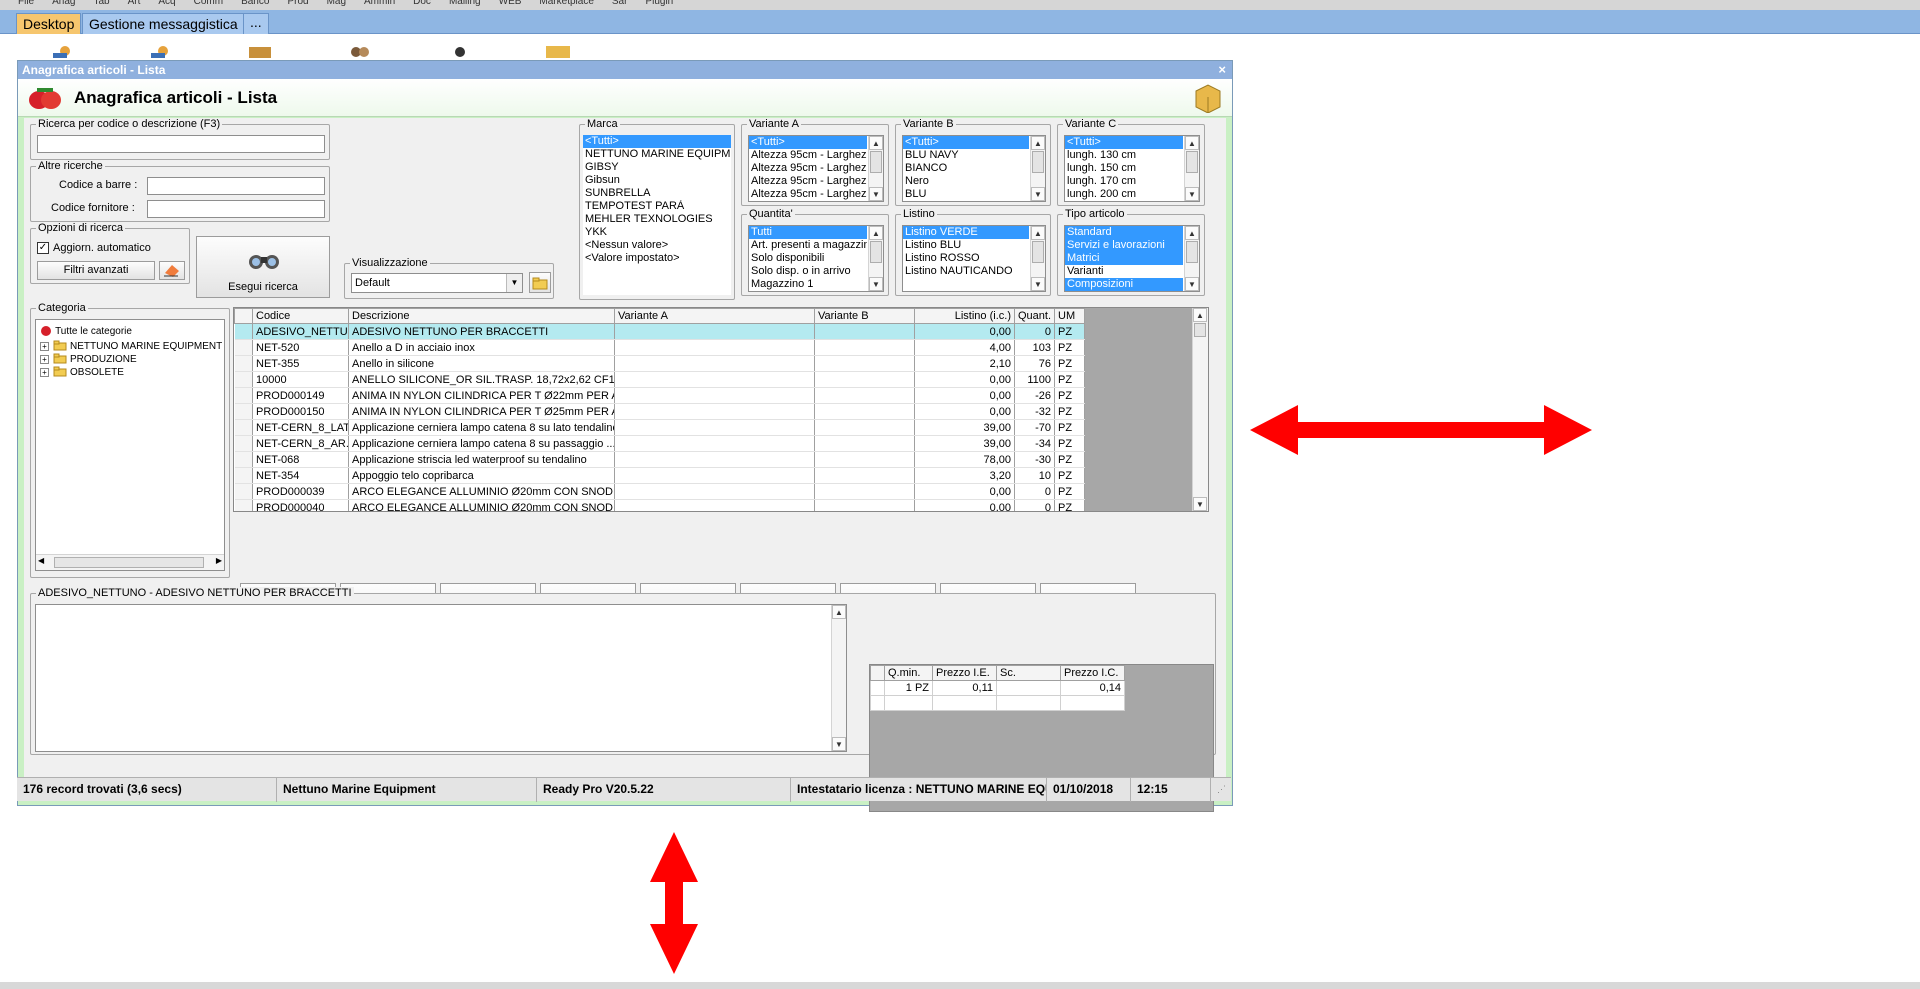 The width and height of the screenshot is (1920, 989). What do you see at coordinates (964, 673) in the screenshot?
I see `price-column-header: Prezzo I.E.` at bounding box center [964, 673].